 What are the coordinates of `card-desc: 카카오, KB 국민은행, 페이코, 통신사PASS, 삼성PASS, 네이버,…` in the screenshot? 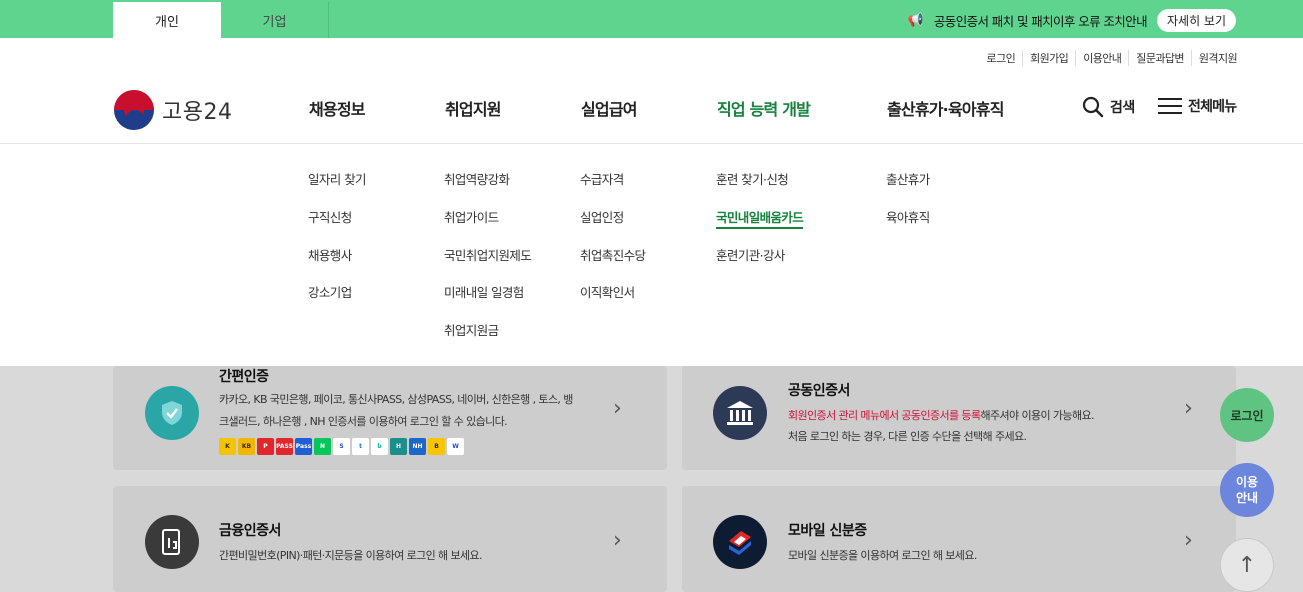 It's located at (396, 399).